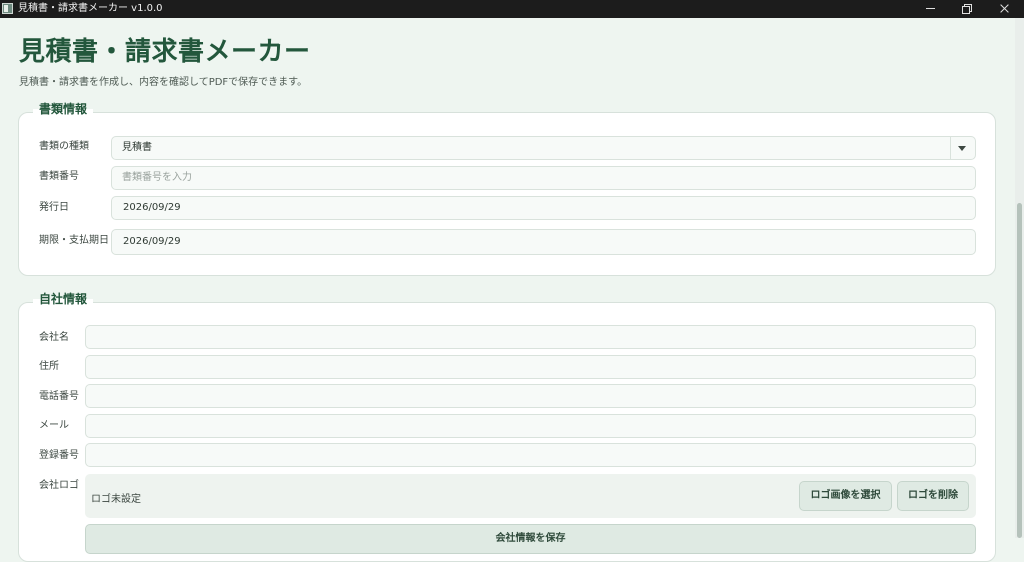 Image resolution: width=1024 pixels, height=562 pixels. I want to click on restore-icon, so click(966, 9).